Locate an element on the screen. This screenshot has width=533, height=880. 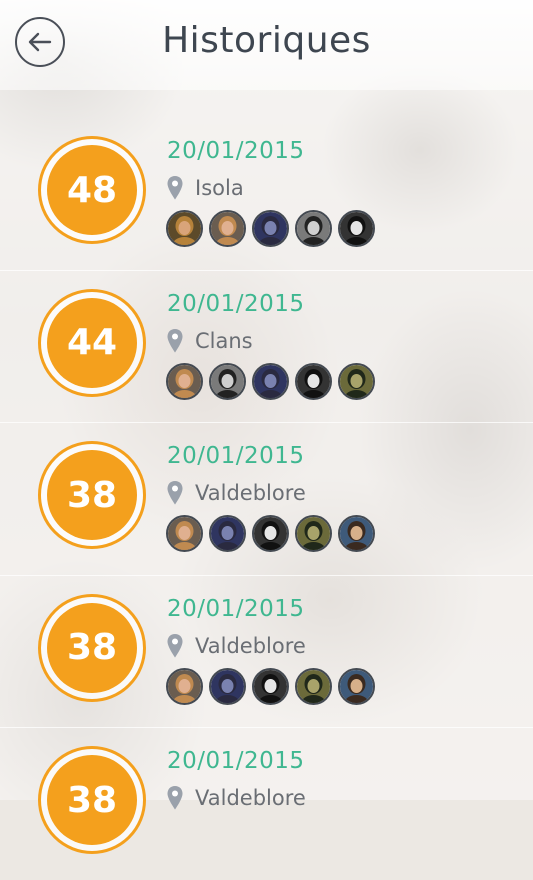
score-badge: 44 is located at coordinates (92, 342).